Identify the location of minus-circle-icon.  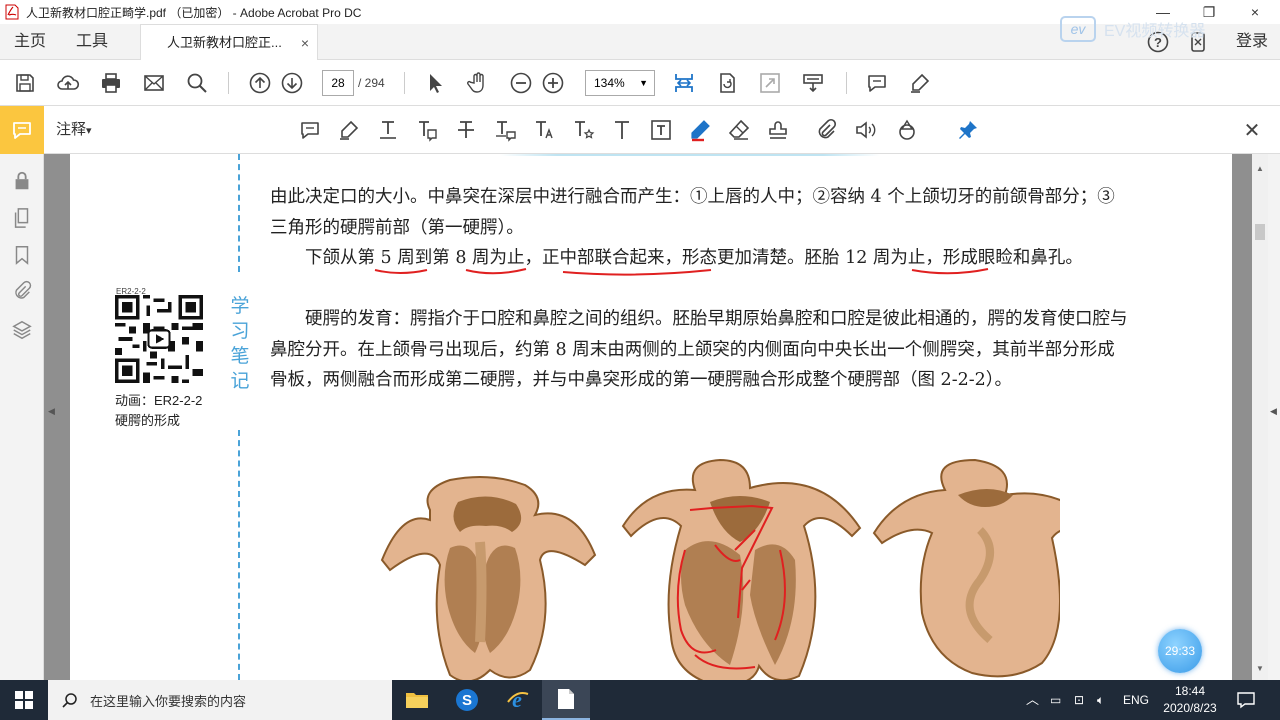
(521, 83).